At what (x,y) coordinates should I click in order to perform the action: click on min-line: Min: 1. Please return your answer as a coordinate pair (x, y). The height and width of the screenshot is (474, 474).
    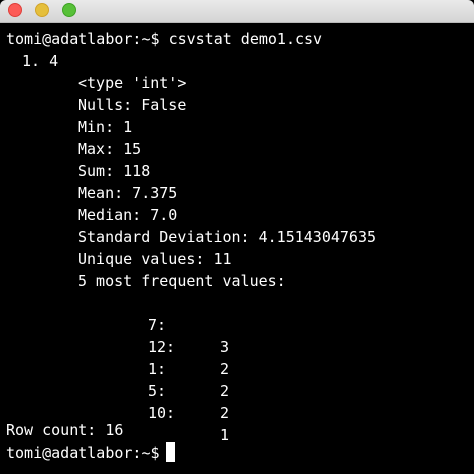
    Looking at the image, I should click on (105, 127).